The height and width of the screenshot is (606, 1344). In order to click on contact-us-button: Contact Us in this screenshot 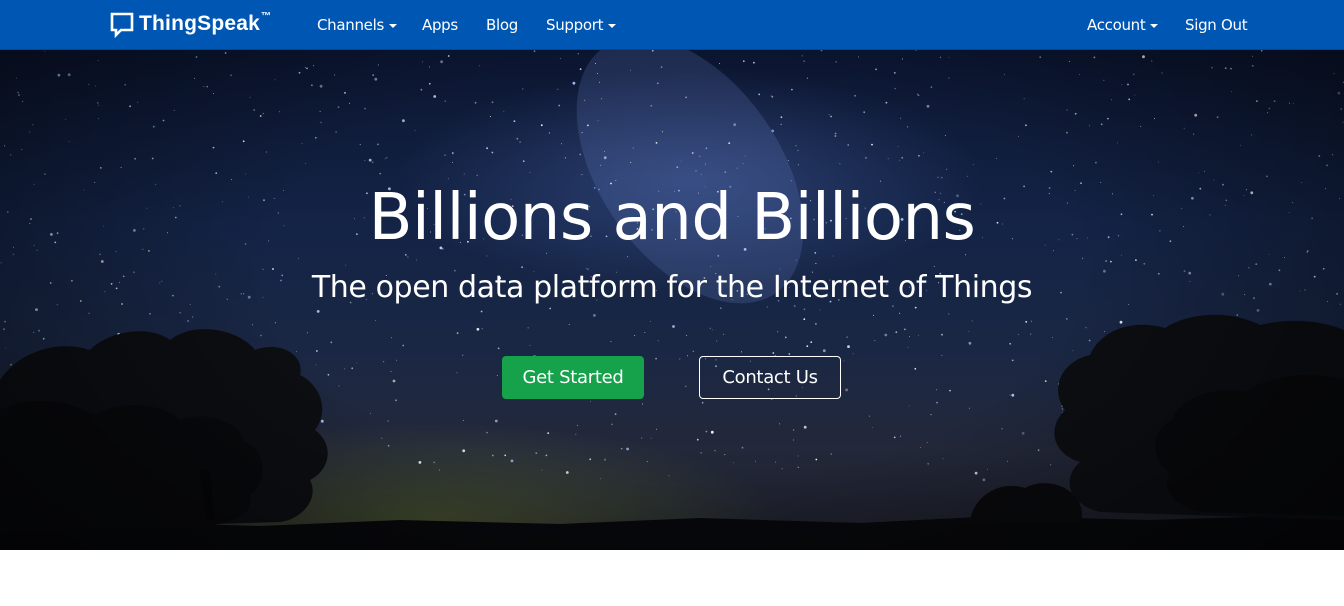, I will do `click(770, 377)`.